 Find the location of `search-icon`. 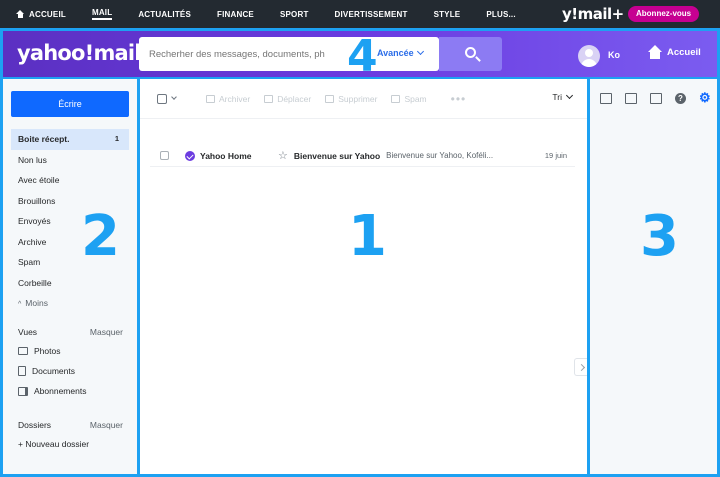

search-icon is located at coordinates (470, 52).